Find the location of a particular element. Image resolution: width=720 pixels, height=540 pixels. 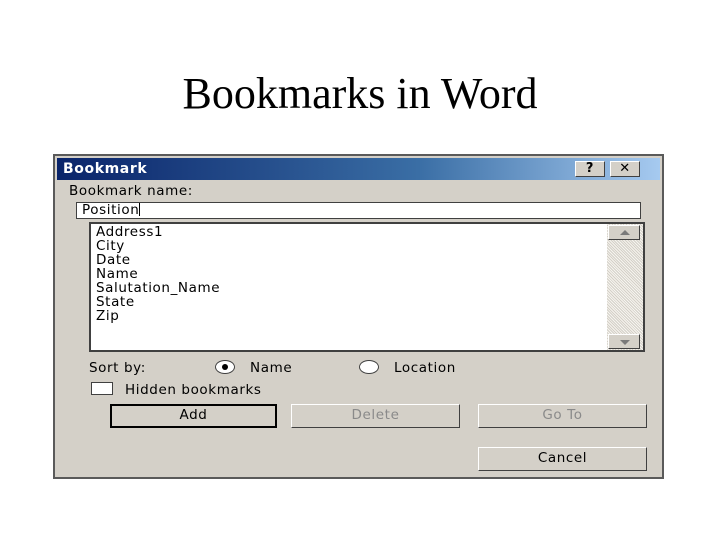

text-cursor is located at coordinates (140, 209).